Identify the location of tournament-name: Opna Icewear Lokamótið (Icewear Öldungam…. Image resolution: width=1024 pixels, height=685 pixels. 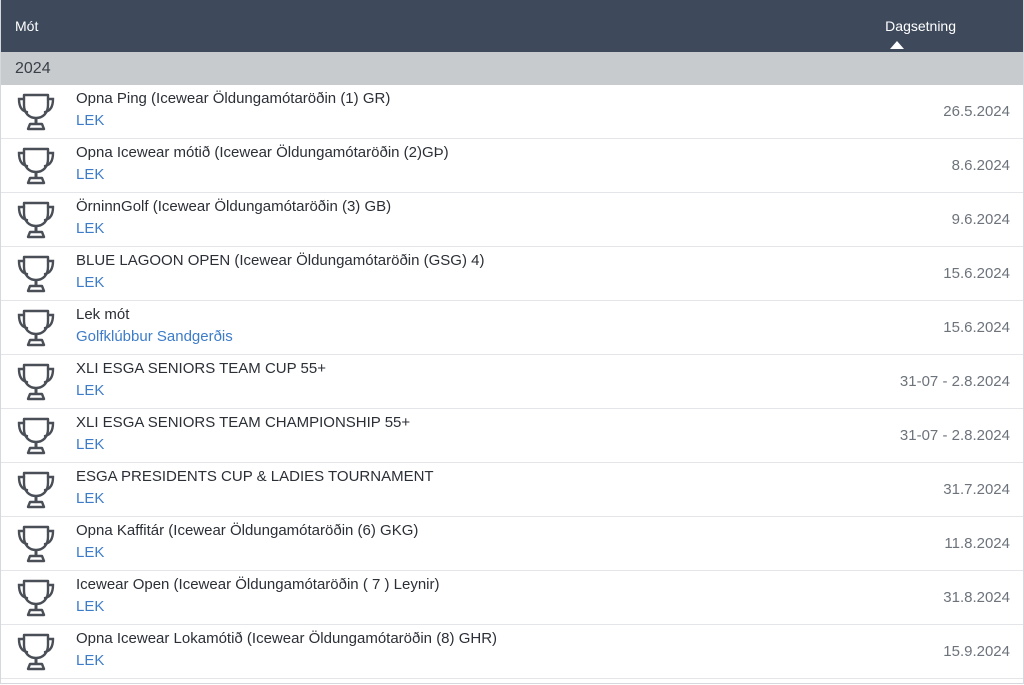
(286, 638).